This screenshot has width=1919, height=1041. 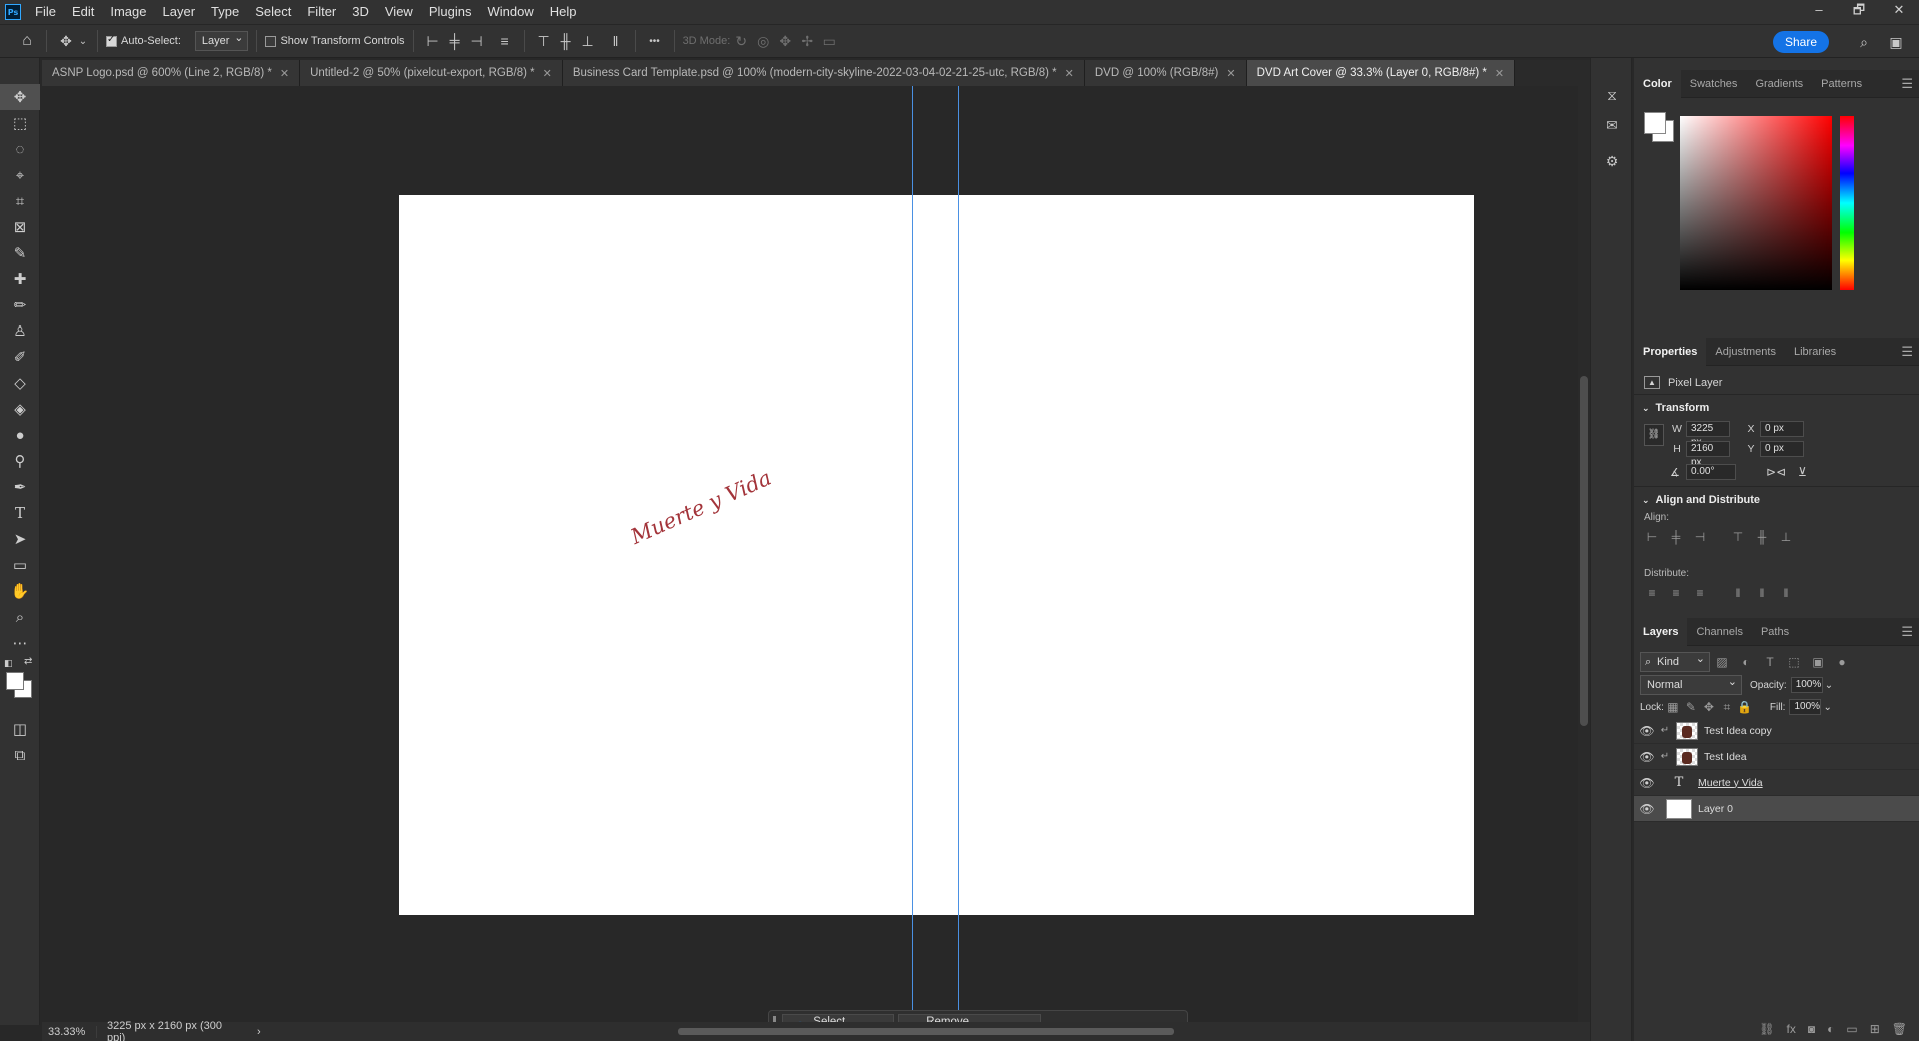 What do you see at coordinates (20, 305) in the screenshot?
I see `brush-tool-icon: ✏` at bounding box center [20, 305].